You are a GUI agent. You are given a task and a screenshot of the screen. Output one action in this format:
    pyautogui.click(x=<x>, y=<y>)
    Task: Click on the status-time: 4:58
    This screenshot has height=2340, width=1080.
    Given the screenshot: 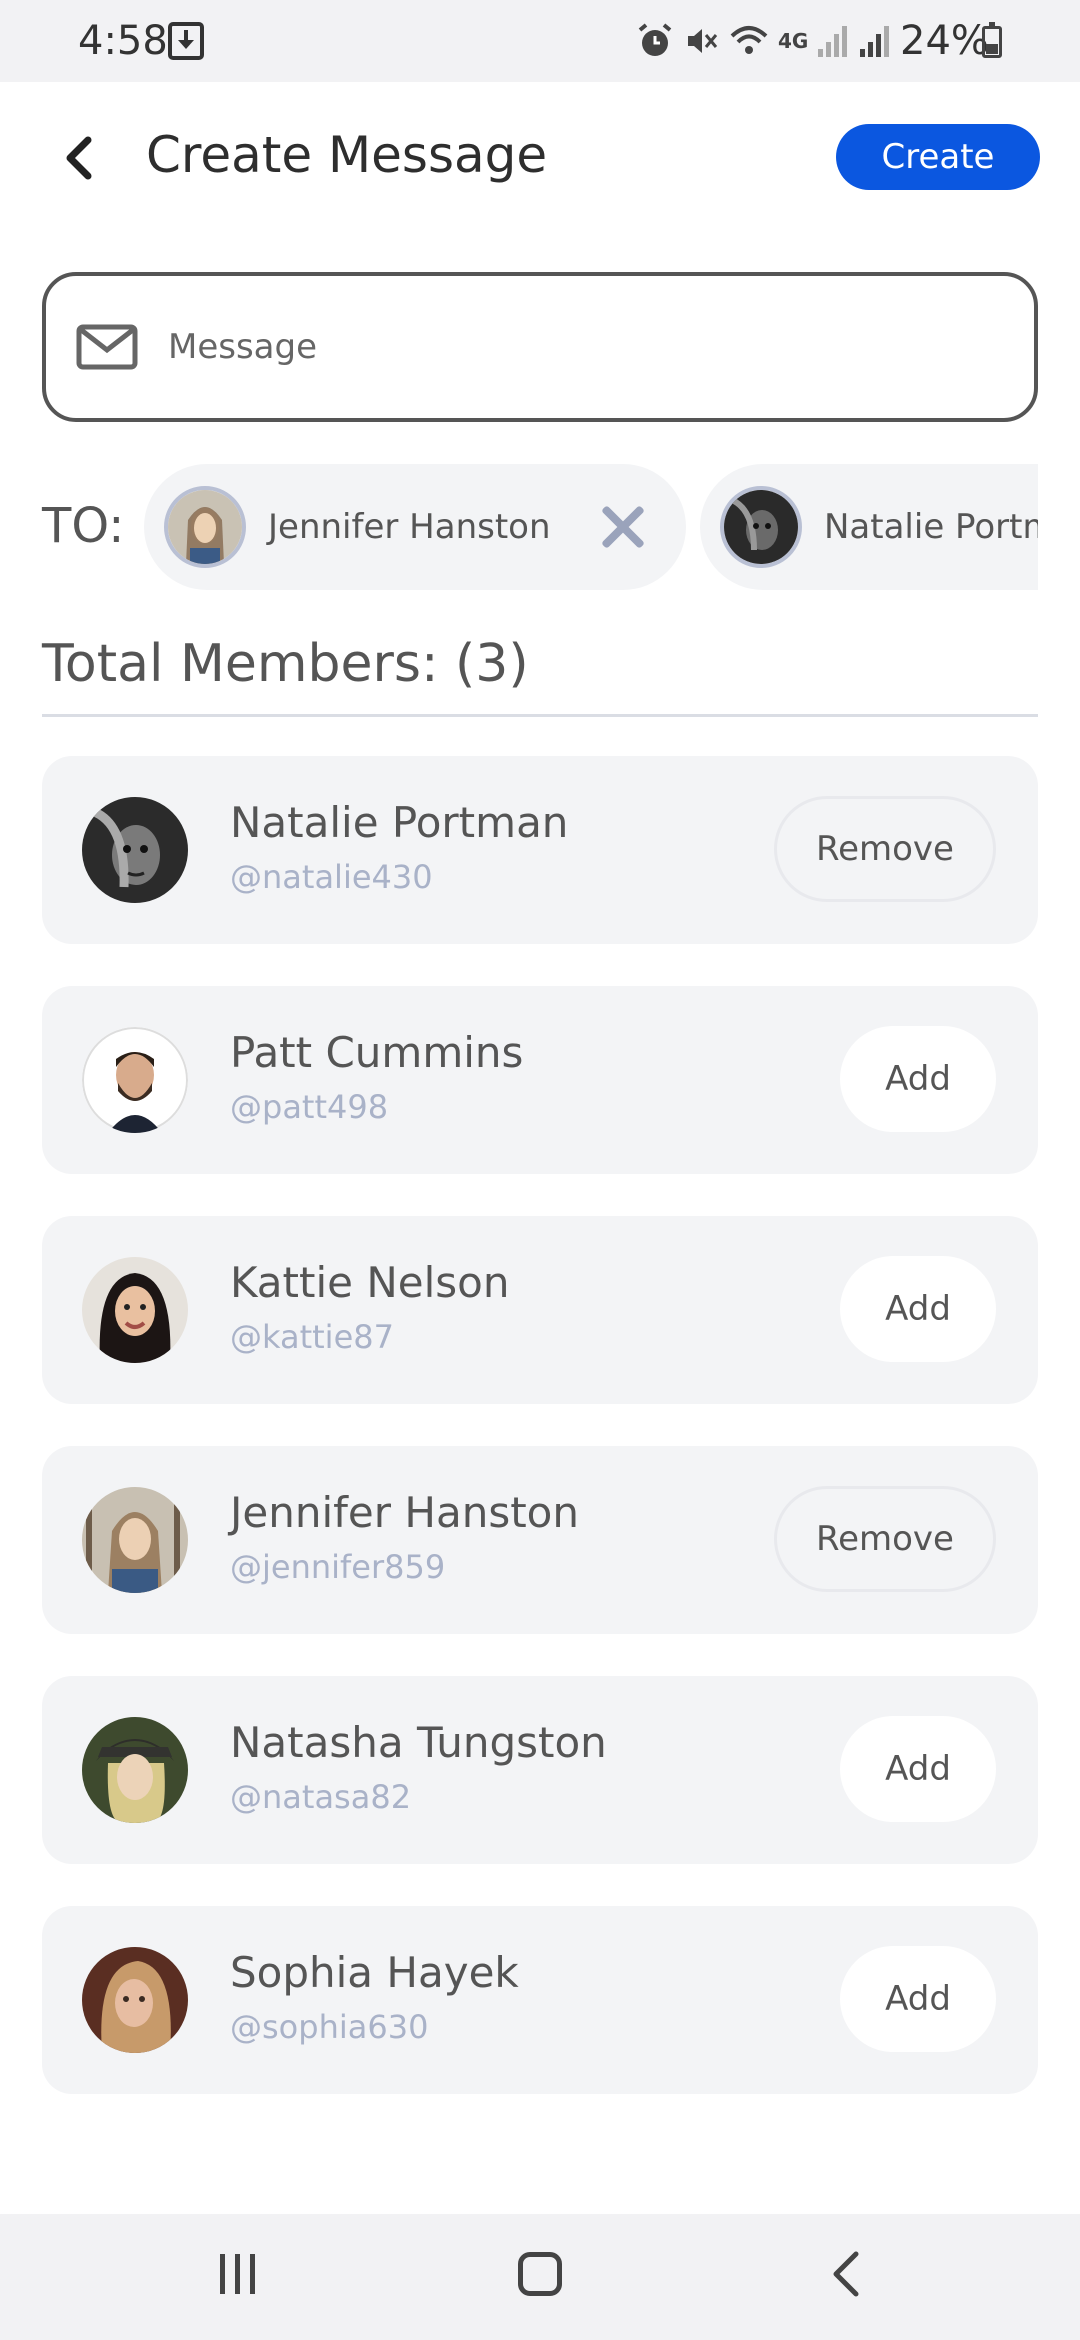 What is the action you would take?
    pyautogui.click(x=123, y=41)
    